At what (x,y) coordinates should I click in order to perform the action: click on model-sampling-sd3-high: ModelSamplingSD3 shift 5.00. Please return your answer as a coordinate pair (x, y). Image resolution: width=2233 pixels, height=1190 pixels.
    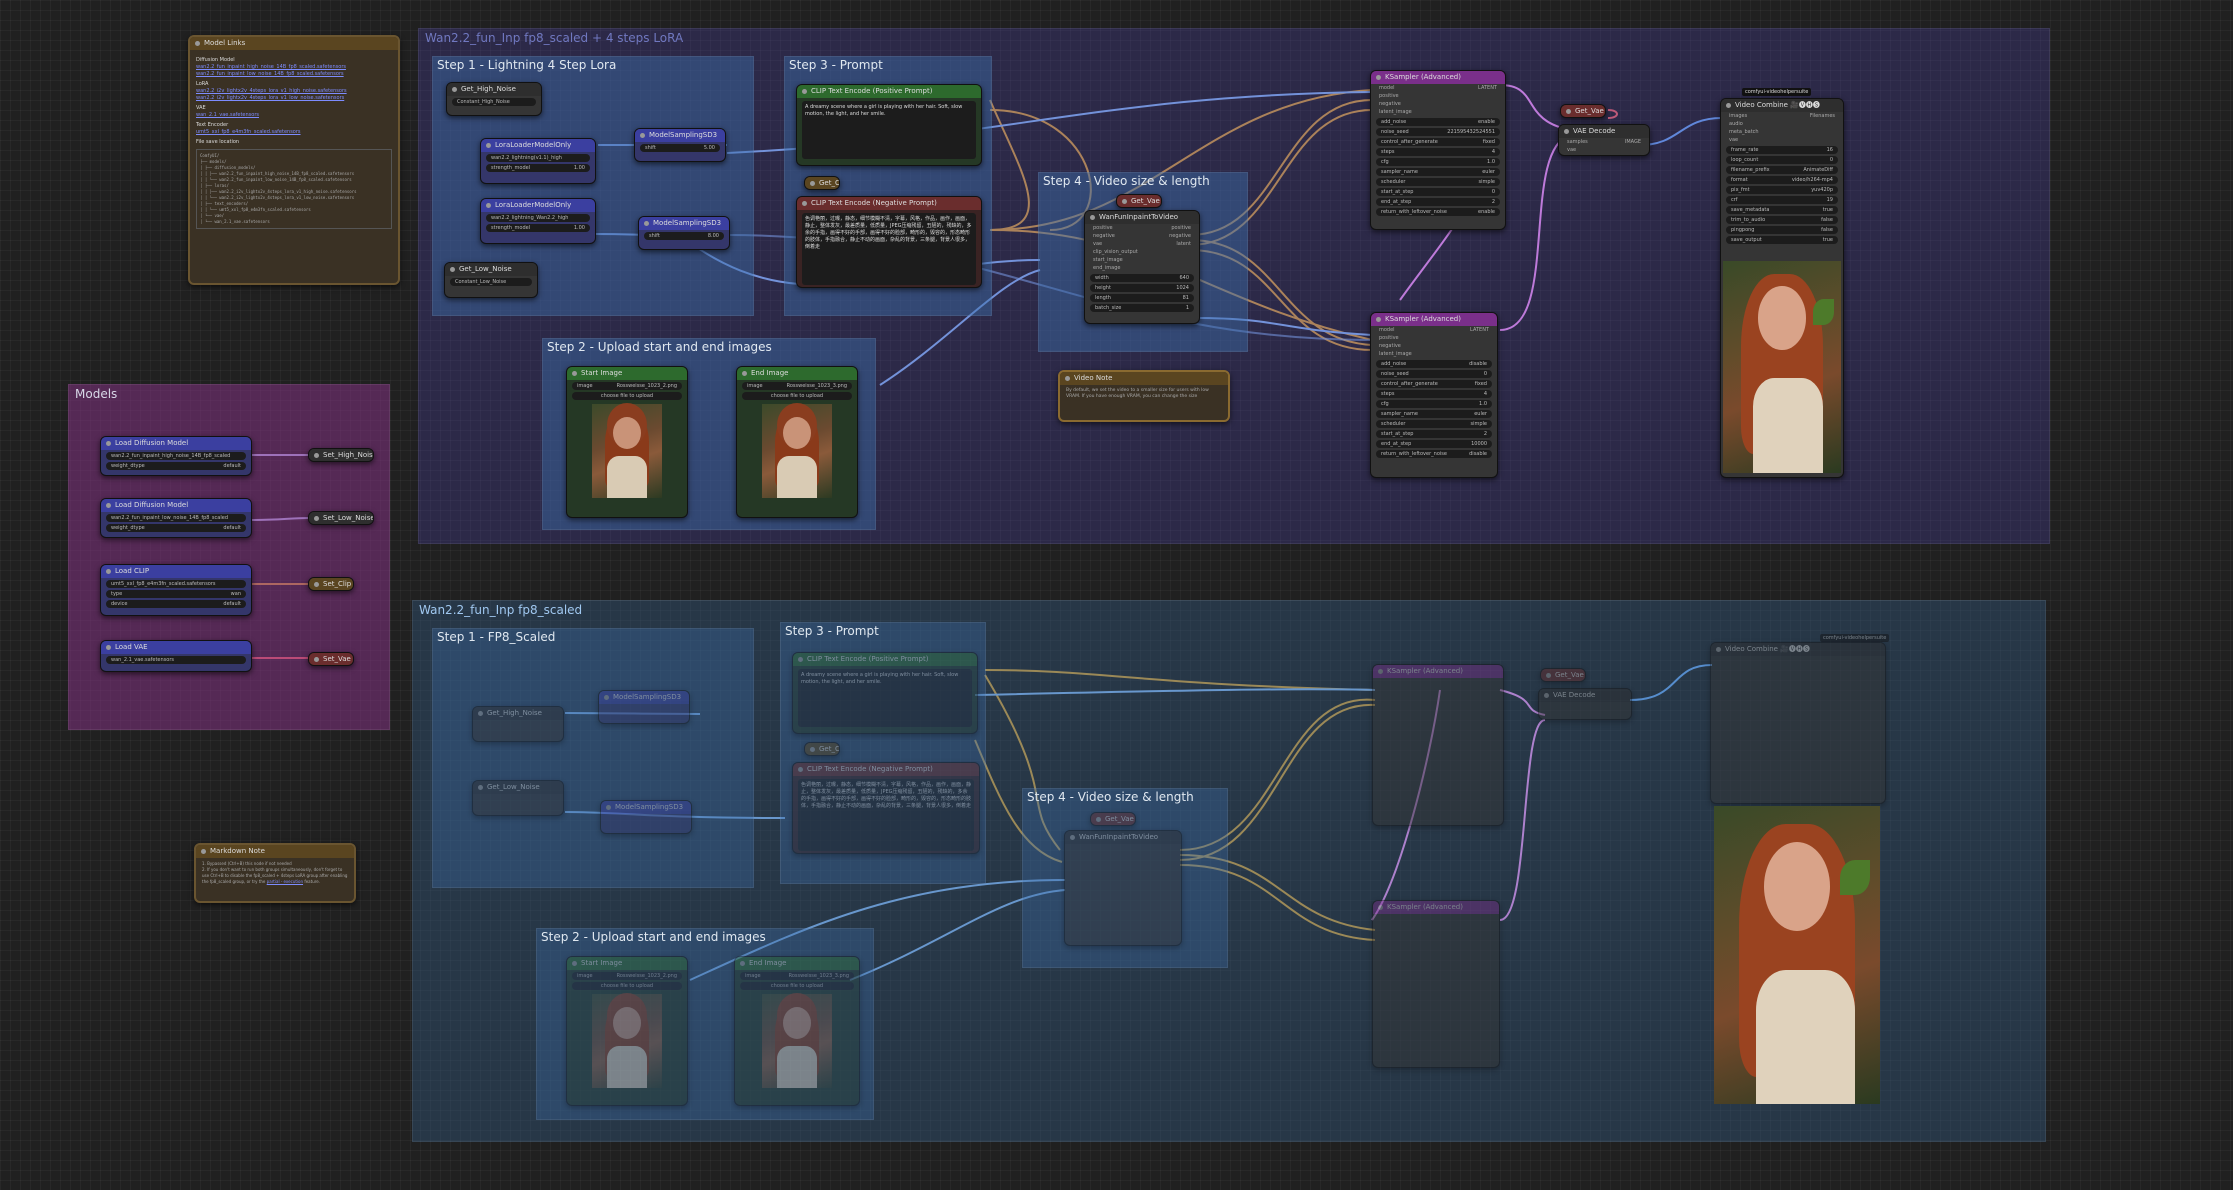
    Looking at the image, I should click on (680, 145).